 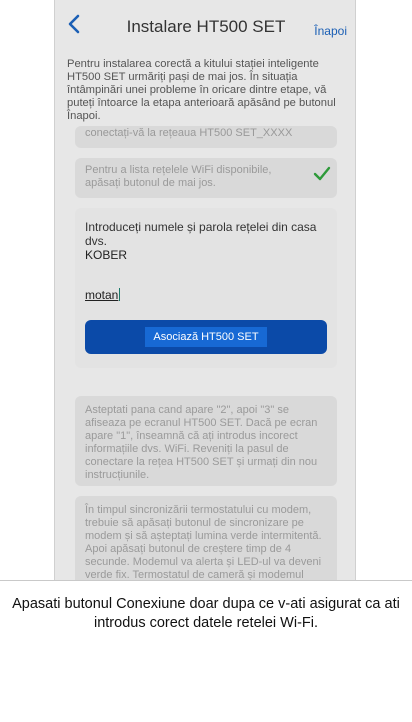 What do you see at coordinates (102, 295) in the screenshot?
I see `password-value: motan` at bounding box center [102, 295].